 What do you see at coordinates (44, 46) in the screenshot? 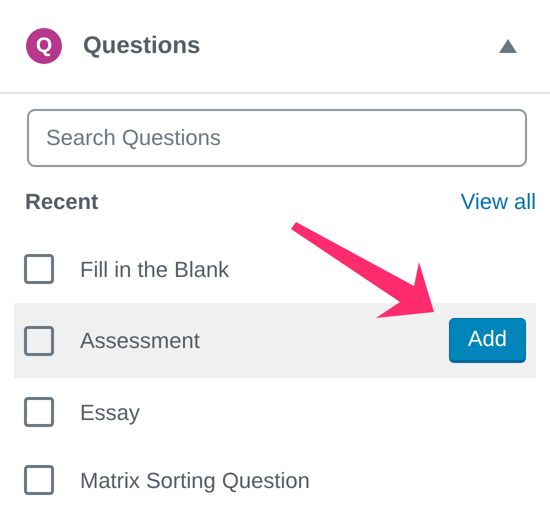
I see `question-badge-icon: Q` at bounding box center [44, 46].